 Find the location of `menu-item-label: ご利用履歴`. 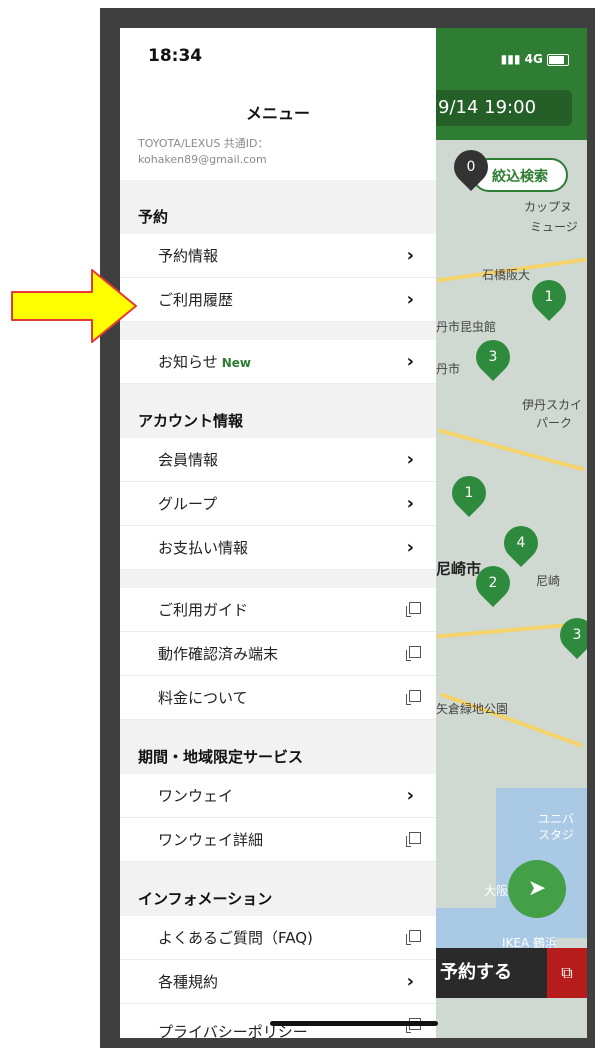

menu-item-label: ご利用履歴 is located at coordinates (196, 300).